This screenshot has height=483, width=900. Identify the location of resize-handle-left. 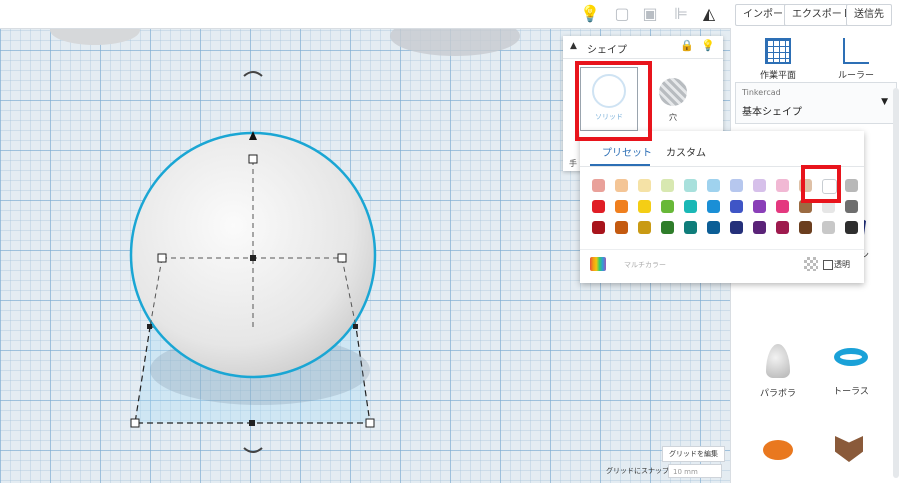
(162, 258).